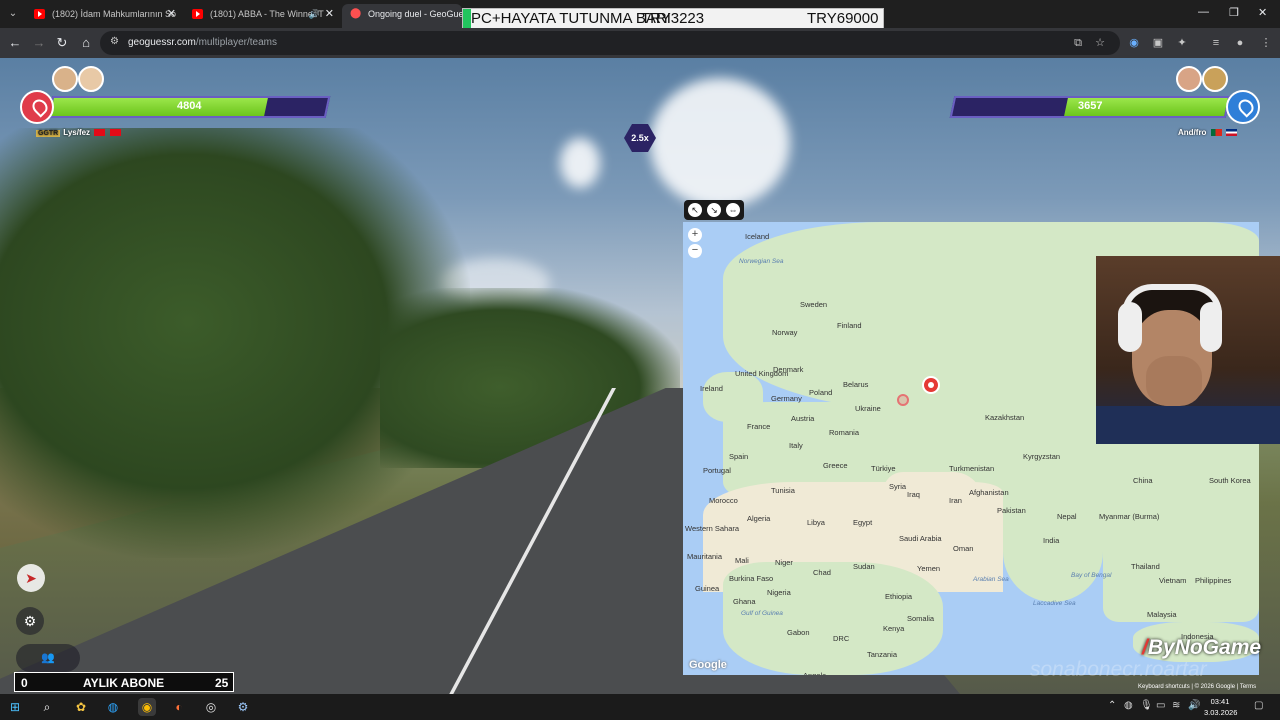 This screenshot has width=1280, height=720. Describe the element at coordinates (695, 251) in the screenshot. I see `zoom-out-button: −` at that location.